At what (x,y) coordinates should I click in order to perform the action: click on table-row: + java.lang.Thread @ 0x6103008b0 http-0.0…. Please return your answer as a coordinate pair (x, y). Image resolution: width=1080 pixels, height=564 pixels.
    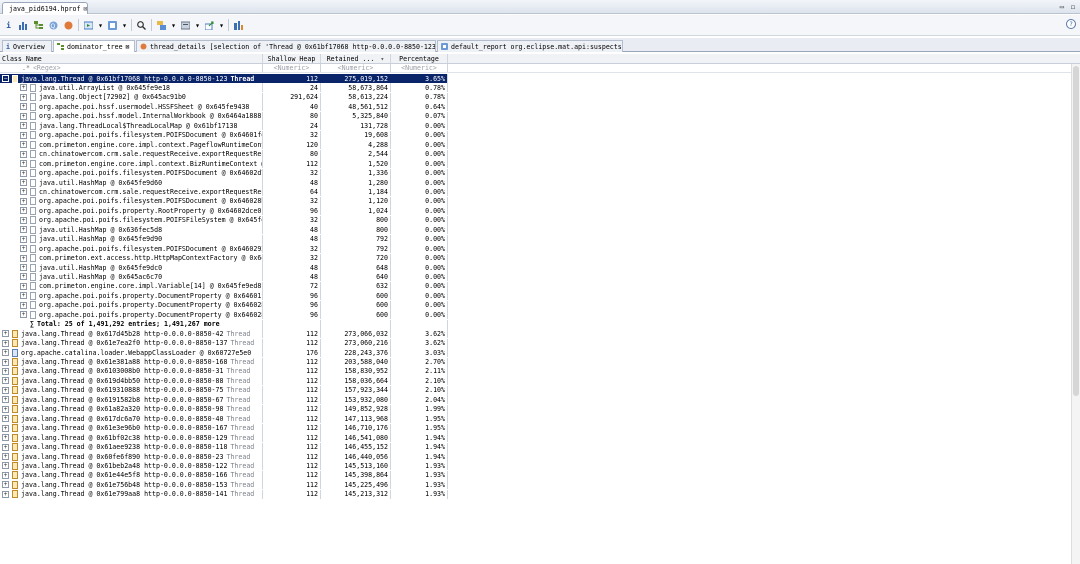
    Looking at the image, I should click on (224, 371).